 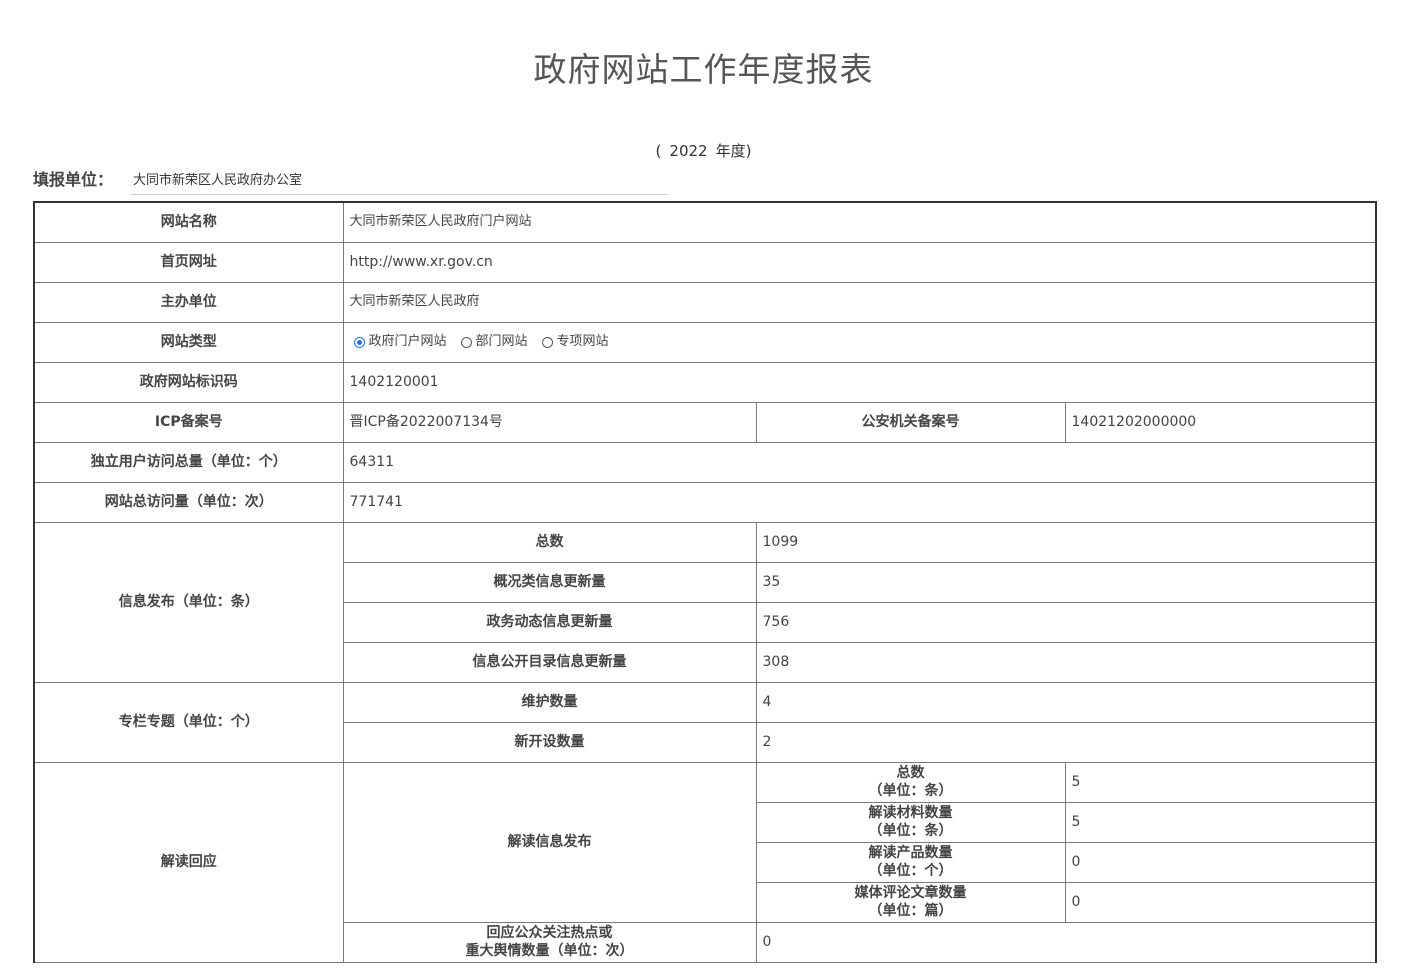 I want to click on site-type-radio-portal: 政府门户网站, so click(x=398, y=342).